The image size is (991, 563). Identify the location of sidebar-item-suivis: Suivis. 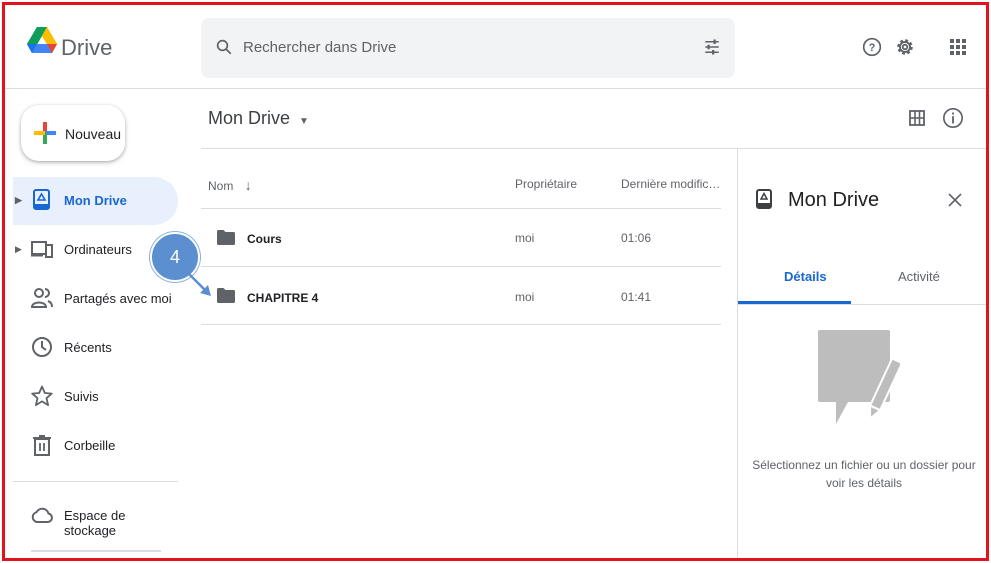
(95, 397).